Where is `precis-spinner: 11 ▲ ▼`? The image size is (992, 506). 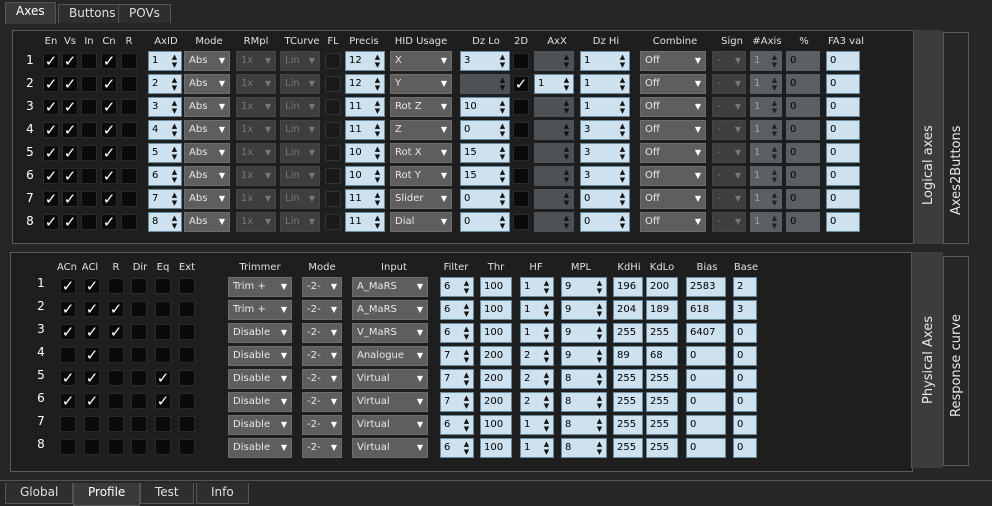
precis-spinner: 11 ▲ ▼ is located at coordinates (365, 222).